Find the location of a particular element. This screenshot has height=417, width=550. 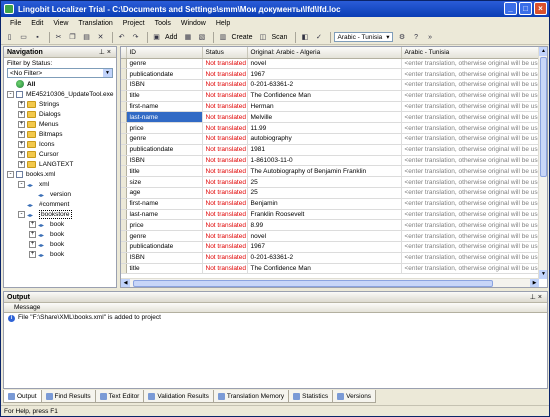

delete-icon: ✕ is located at coordinates (100, 37).